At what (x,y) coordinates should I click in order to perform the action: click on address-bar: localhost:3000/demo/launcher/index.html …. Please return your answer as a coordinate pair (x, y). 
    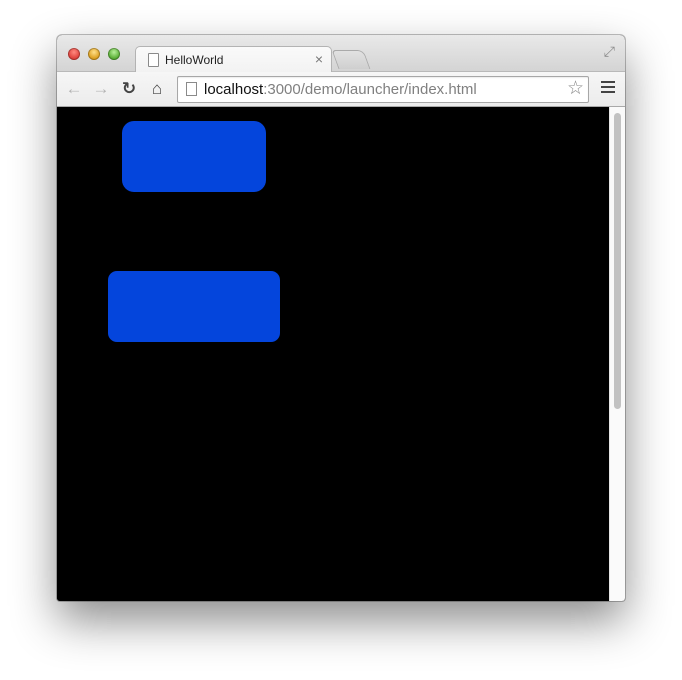
    Looking at the image, I should click on (383, 89).